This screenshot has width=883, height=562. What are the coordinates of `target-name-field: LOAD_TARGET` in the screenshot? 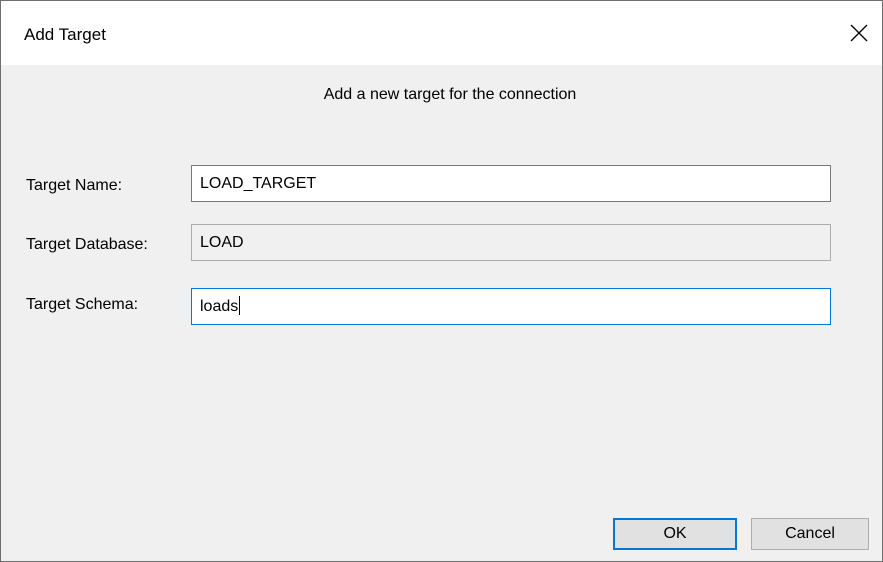 It's located at (511, 183).